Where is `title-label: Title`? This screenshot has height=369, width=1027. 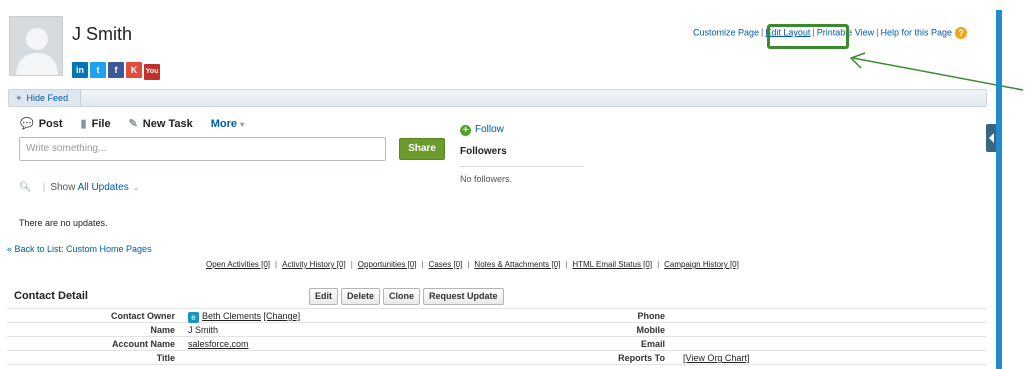
title-label: Title is located at coordinates (165, 358).